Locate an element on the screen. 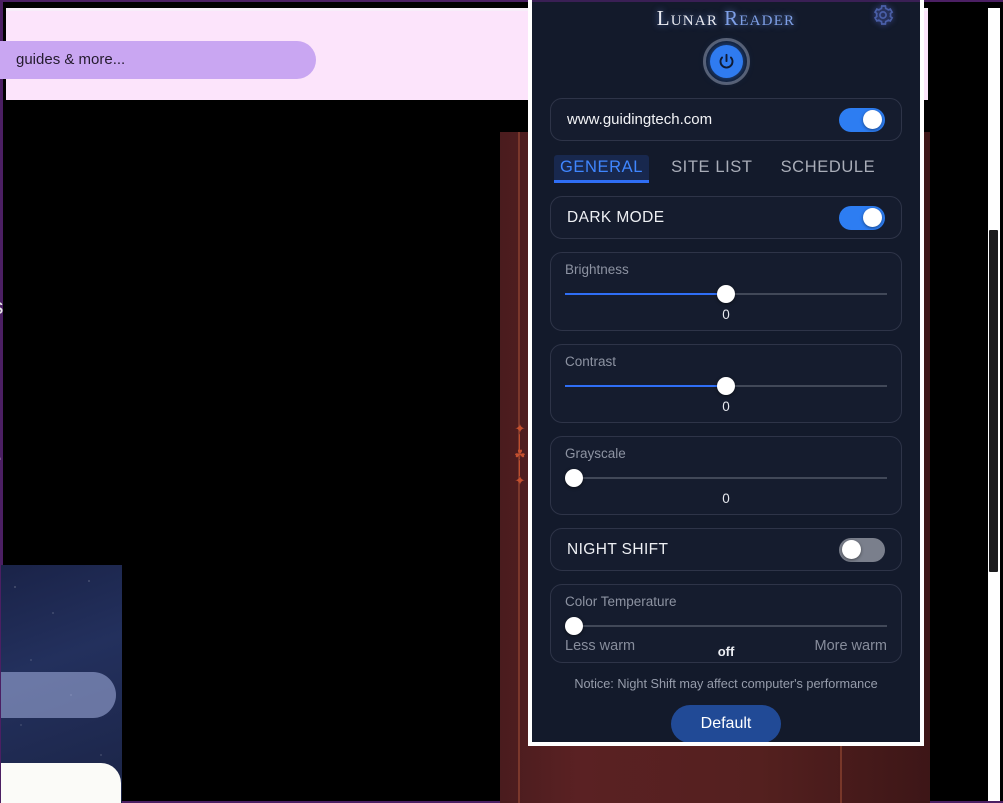 This screenshot has width=1003, height=803. power-icon is located at coordinates (726, 61).